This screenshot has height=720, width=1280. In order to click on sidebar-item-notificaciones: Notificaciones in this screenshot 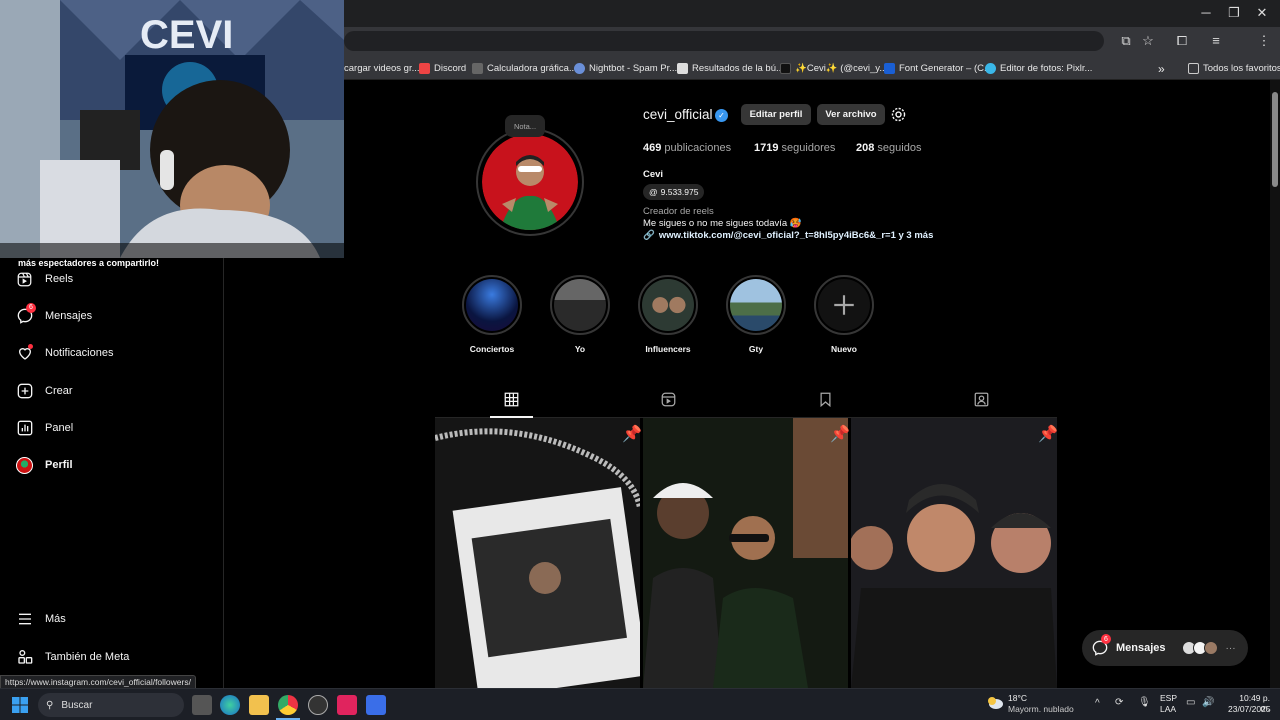, I will do `click(64, 353)`.